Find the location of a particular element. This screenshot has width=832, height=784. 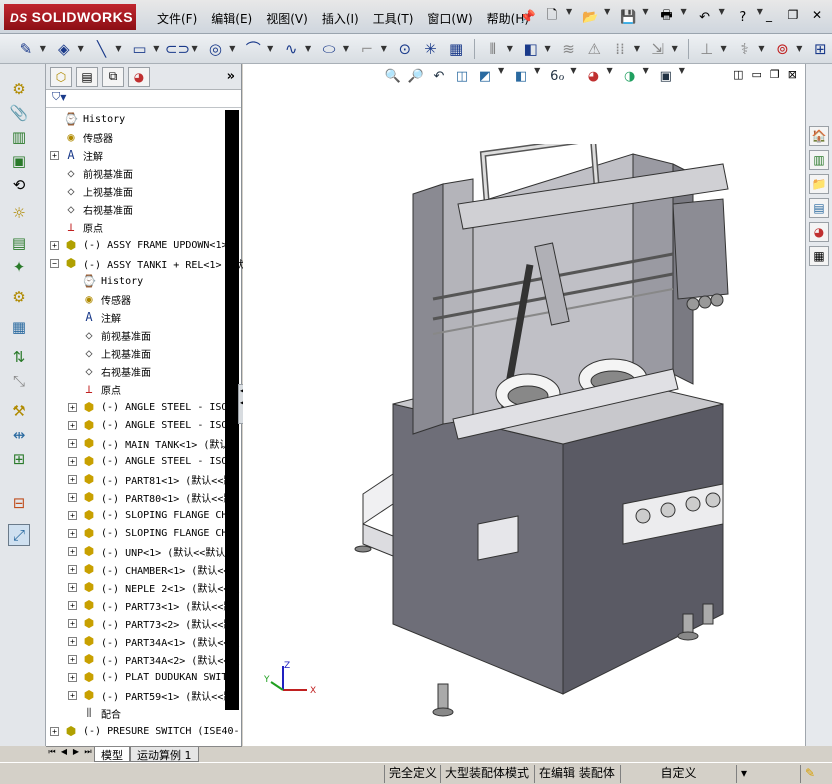

rebuild-icon: ▾ is located at coordinates (748, 774).